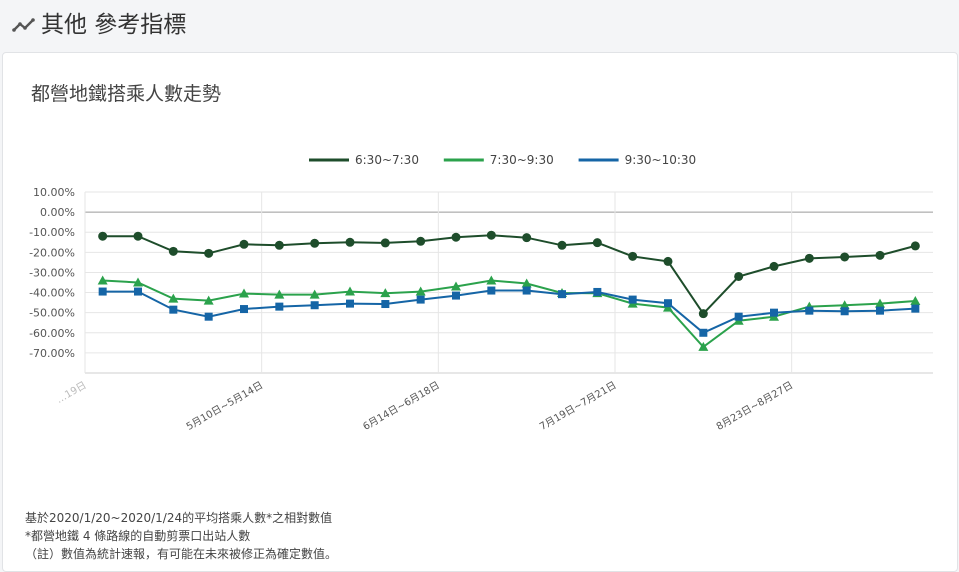  I want to click on y-tick-label: -60.00%, so click(52, 333).